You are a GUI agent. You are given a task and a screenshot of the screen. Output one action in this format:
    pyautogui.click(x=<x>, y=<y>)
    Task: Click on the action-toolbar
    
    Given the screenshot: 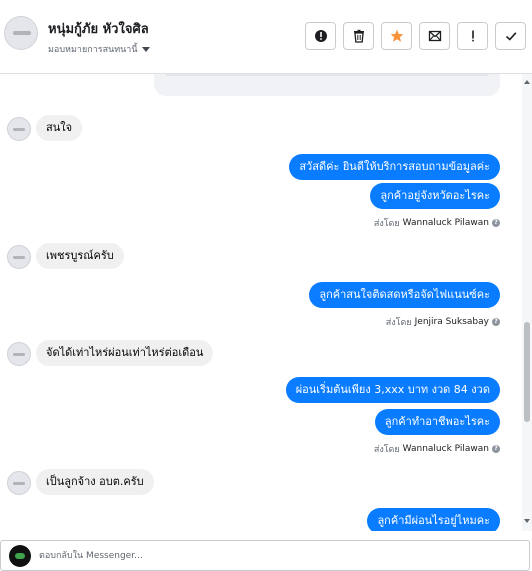 What is the action you would take?
    pyautogui.click(x=415, y=36)
    